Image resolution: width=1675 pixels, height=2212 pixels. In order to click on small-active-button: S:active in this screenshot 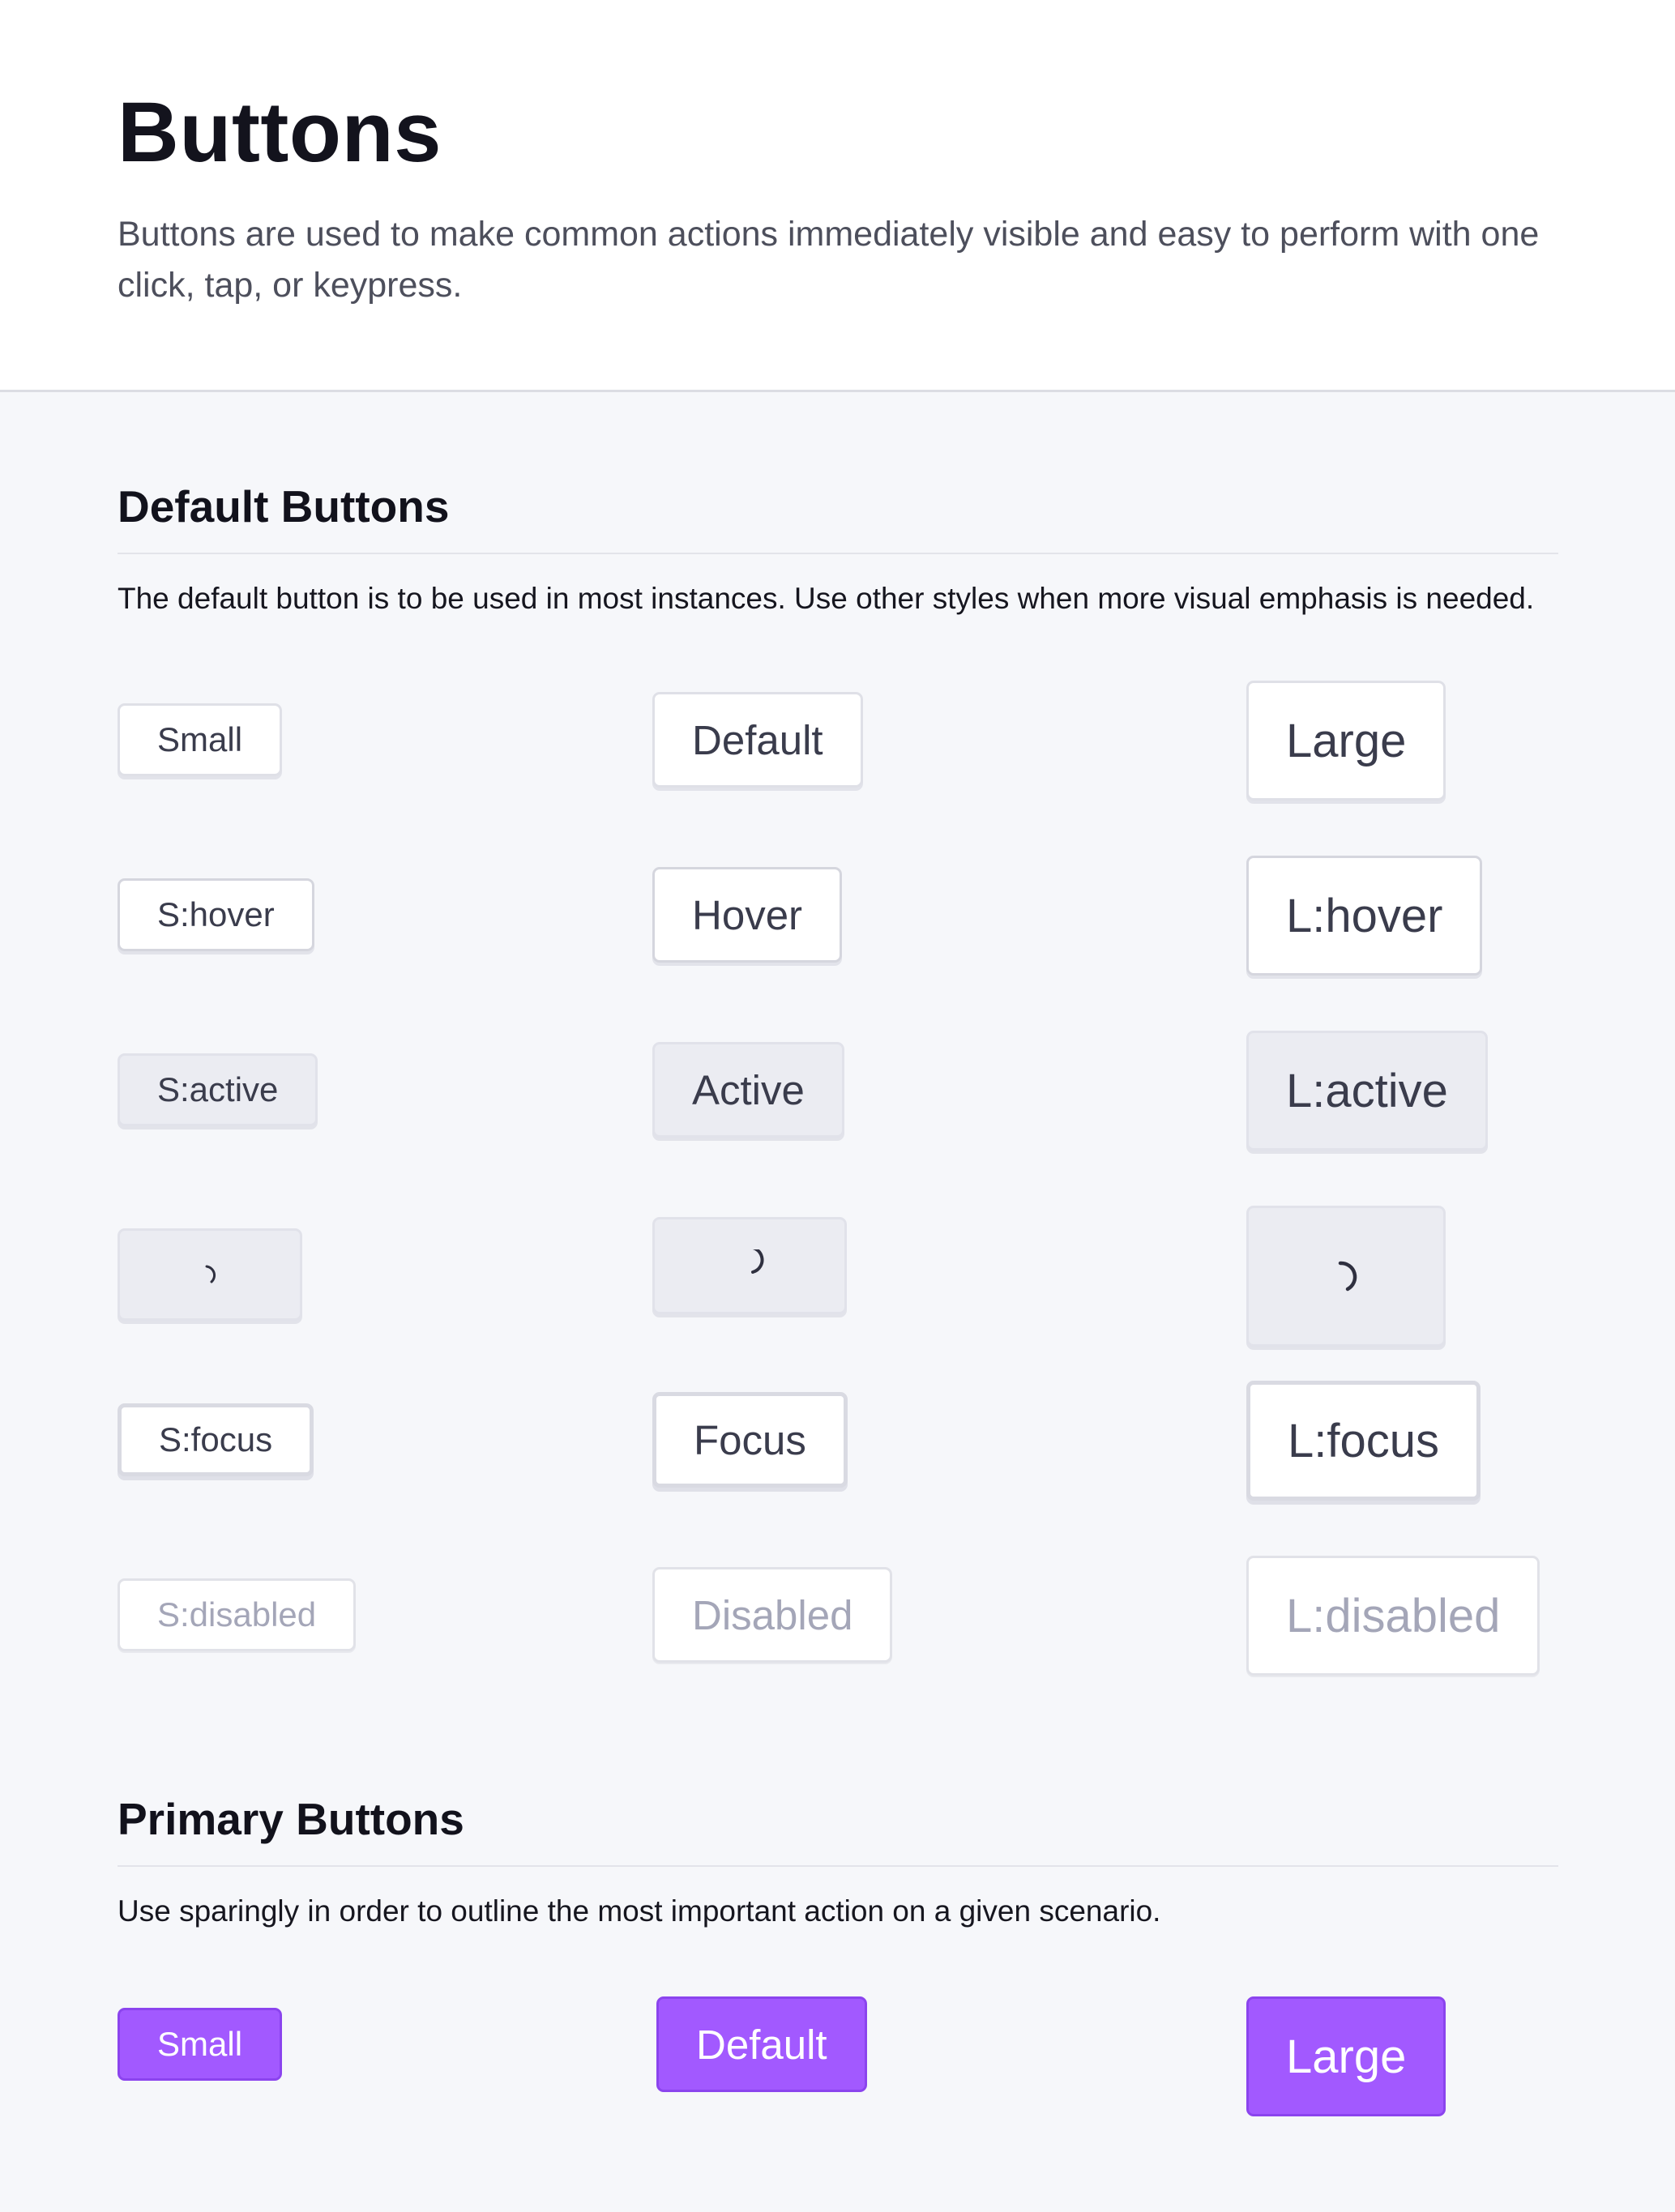, I will do `click(218, 1089)`.